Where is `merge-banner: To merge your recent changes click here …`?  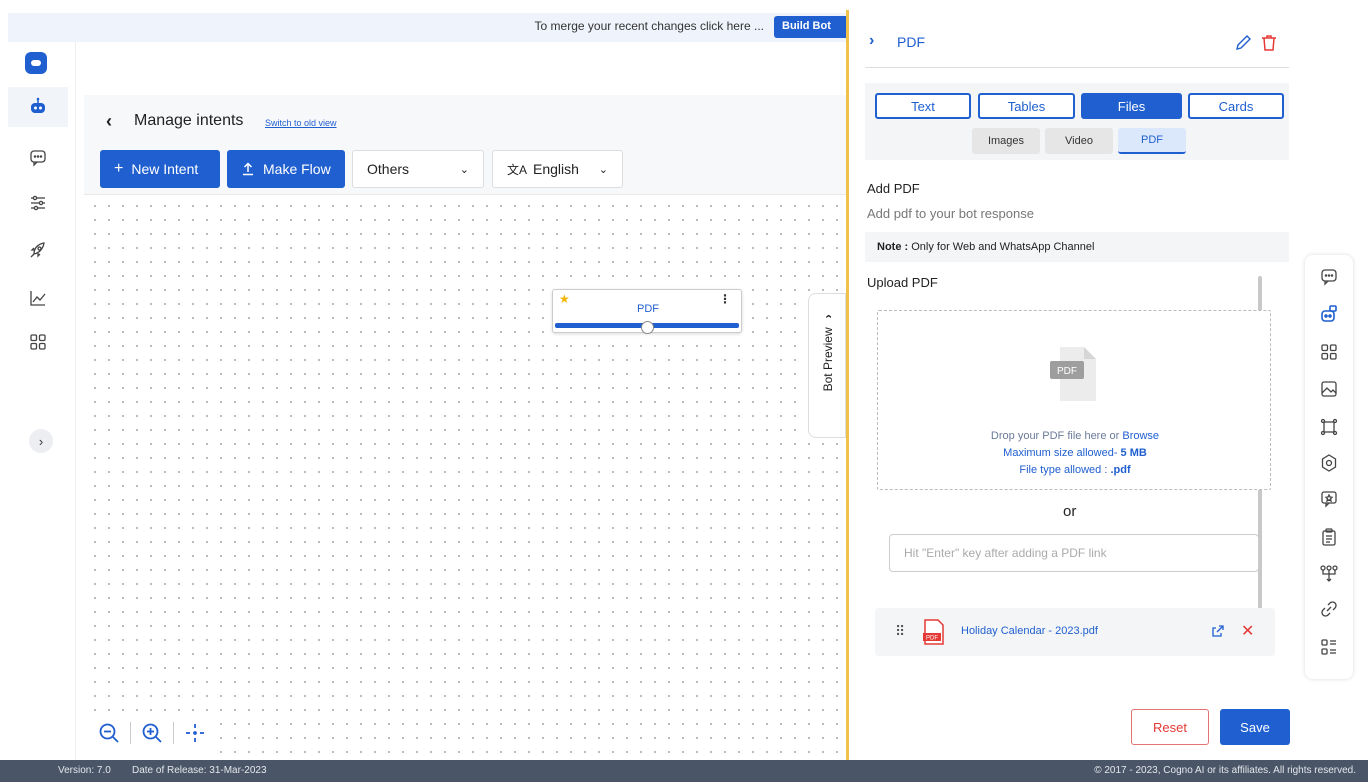
merge-banner: To merge your recent changes click here … is located at coordinates (427, 27).